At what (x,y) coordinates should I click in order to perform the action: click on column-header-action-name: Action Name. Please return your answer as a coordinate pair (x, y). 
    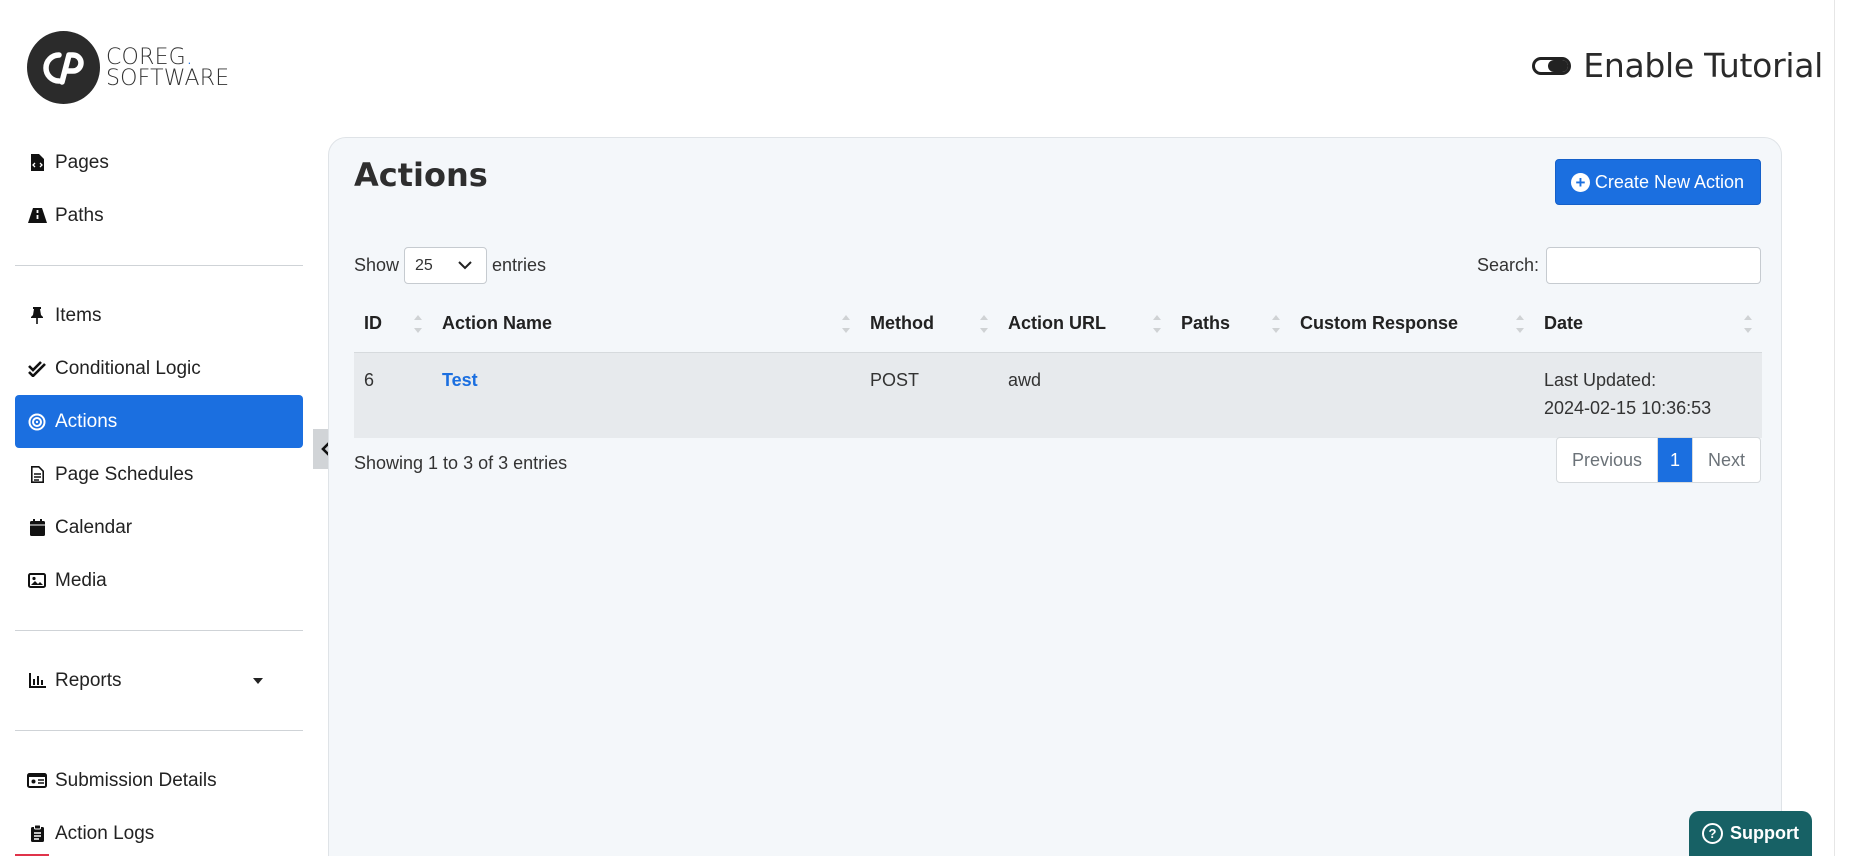
    Looking at the image, I should click on (646, 324).